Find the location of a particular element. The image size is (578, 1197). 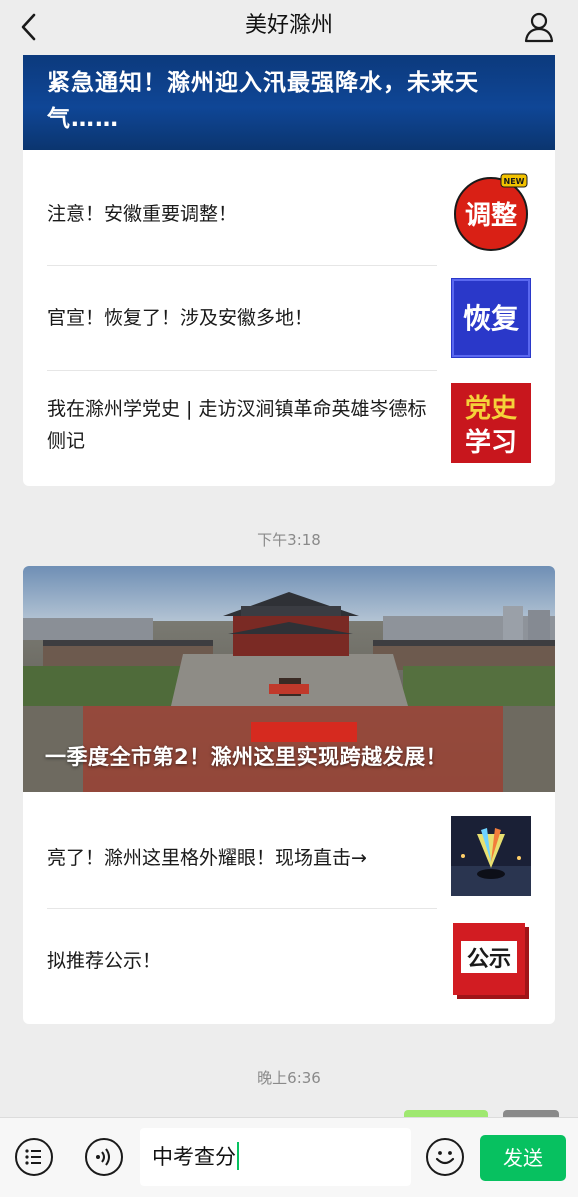

menu-list-icon is located at coordinates (33, 1157).